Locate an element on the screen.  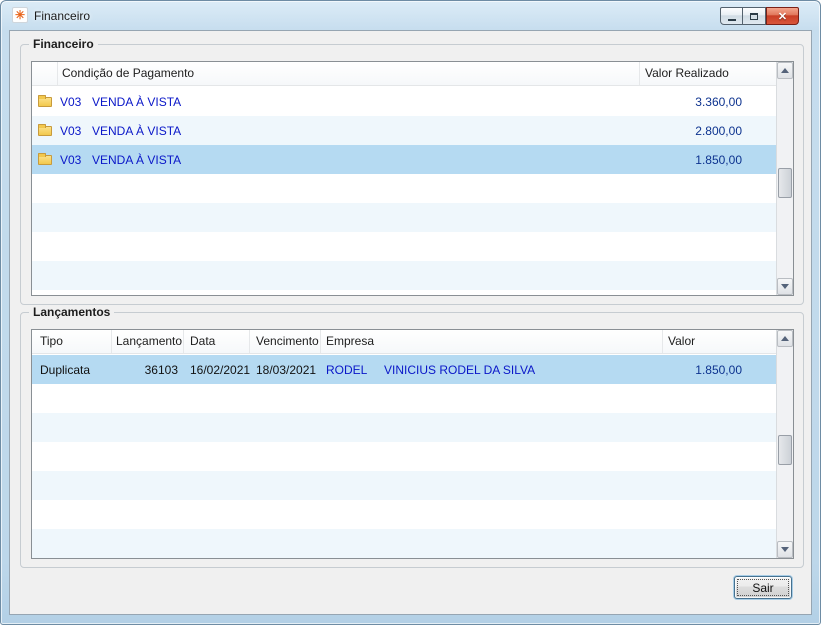
lancamento-empresa: RODEL VINICIUS RODEL DA SILVA is located at coordinates (492, 370).